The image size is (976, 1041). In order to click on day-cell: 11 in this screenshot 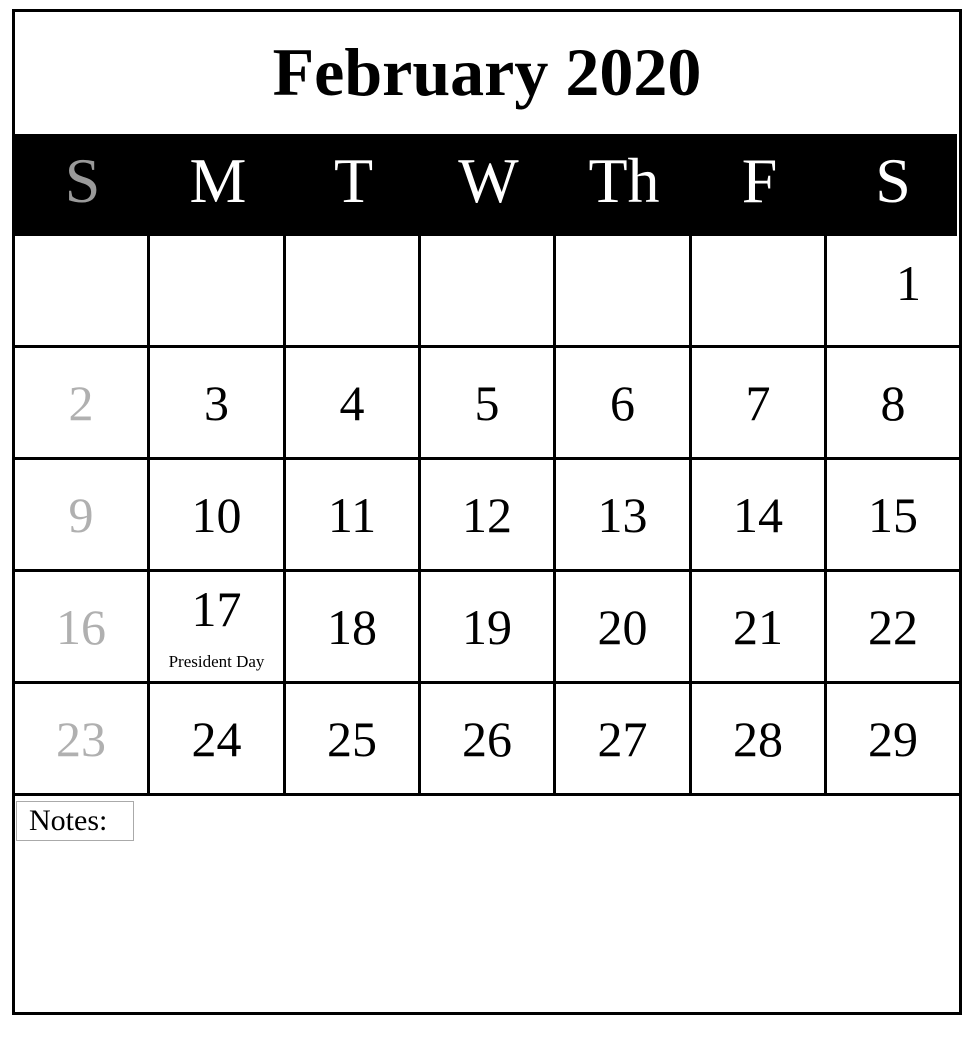, I will do `click(353, 516)`.